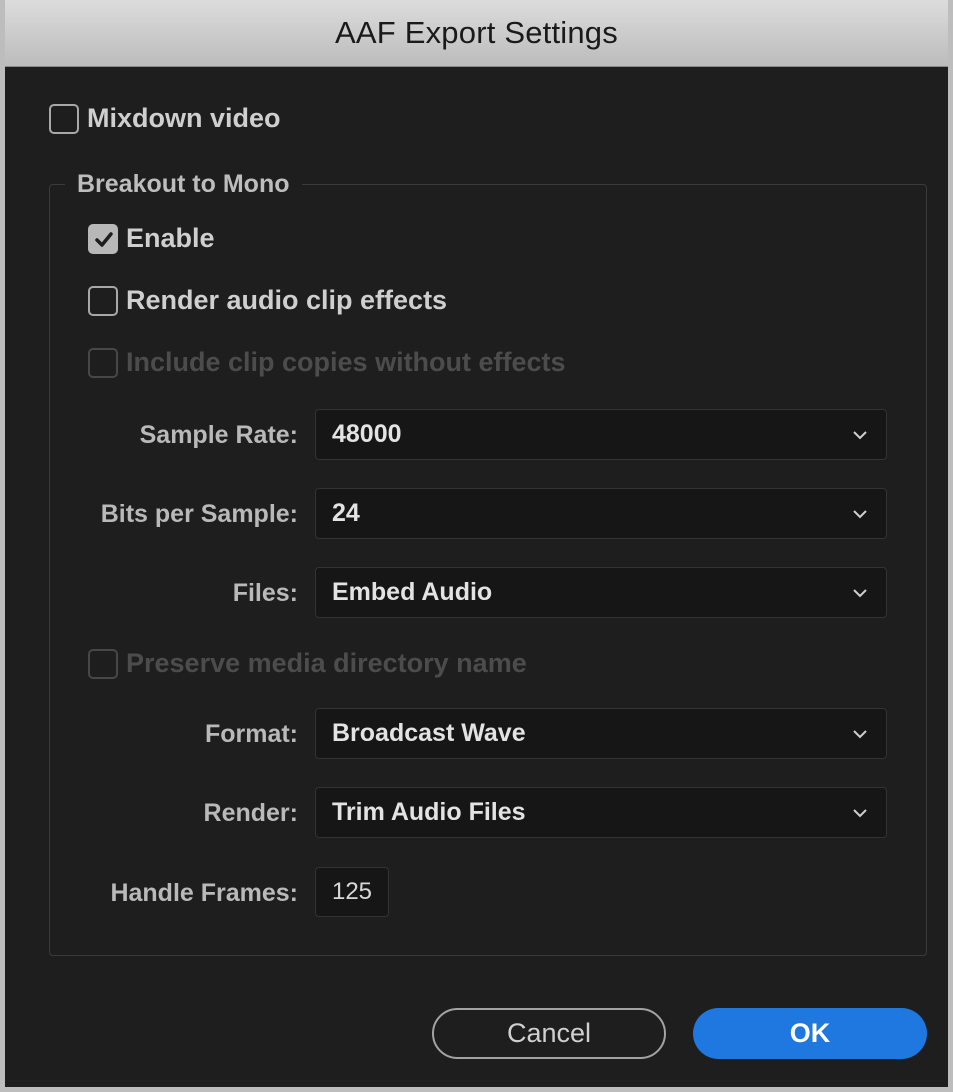 This screenshot has height=1092, width=953. What do you see at coordinates (346, 513) in the screenshot?
I see `bits-per-sample-value: 24` at bounding box center [346, 513].